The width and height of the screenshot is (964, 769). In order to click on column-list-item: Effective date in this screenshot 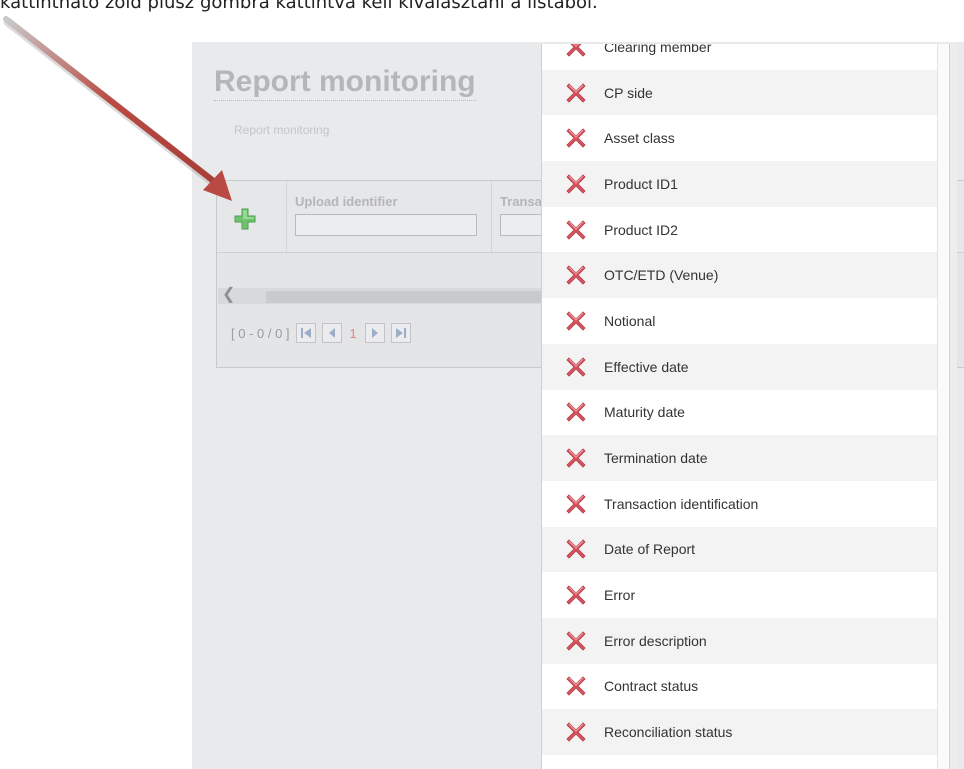, I will do `click(739, 366)`.